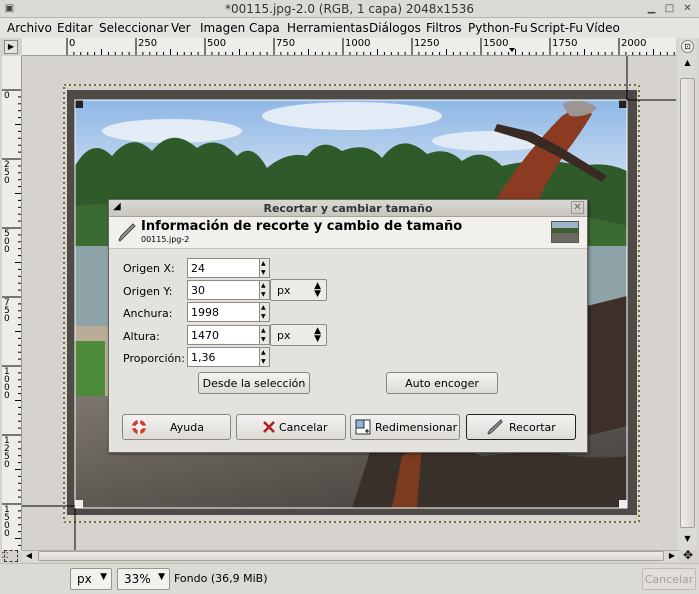 This screenshot has width=699, height=594. Describe the element at coordinates (7, 453) in the screenshot. I see `vruler-label-1250: 1250` at that location.